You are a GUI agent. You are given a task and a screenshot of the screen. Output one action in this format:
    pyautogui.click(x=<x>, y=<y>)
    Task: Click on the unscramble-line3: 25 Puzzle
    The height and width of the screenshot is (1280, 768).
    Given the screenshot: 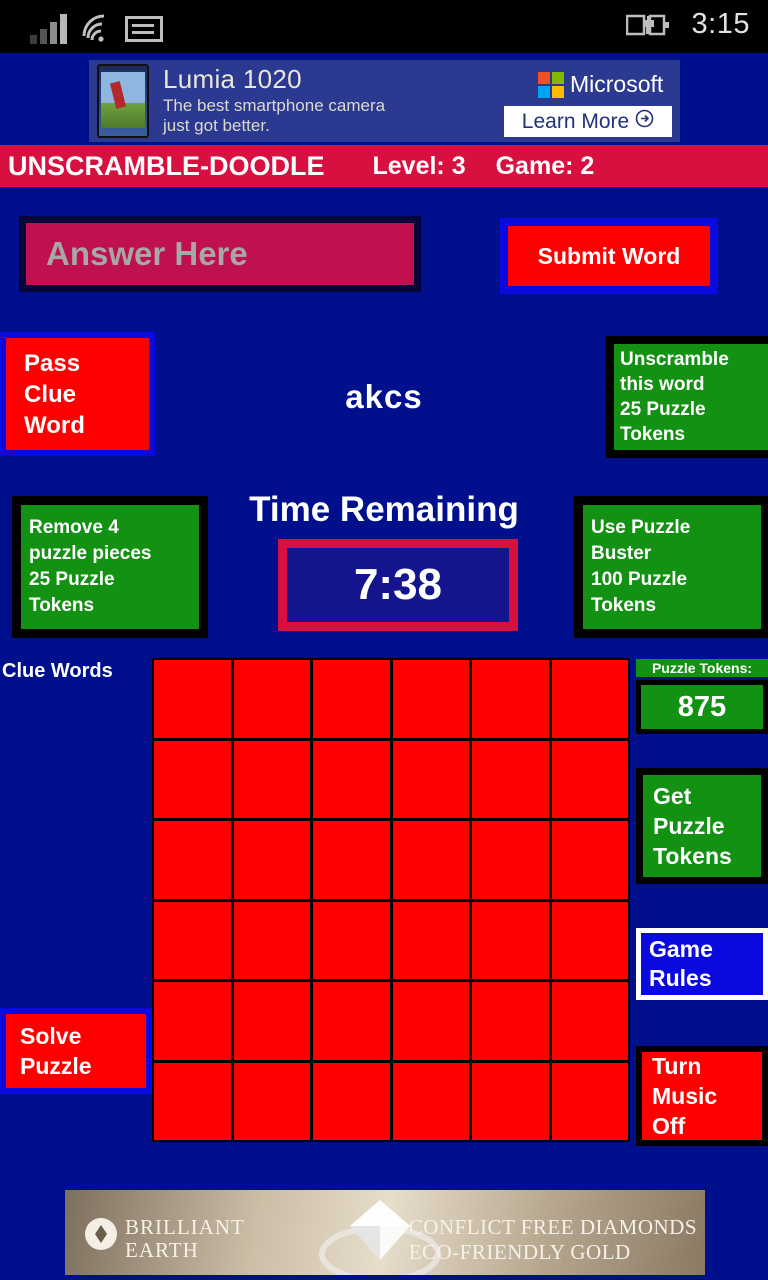 What is the action you would take?
    pyautogui.click(x=663, y=409)
    